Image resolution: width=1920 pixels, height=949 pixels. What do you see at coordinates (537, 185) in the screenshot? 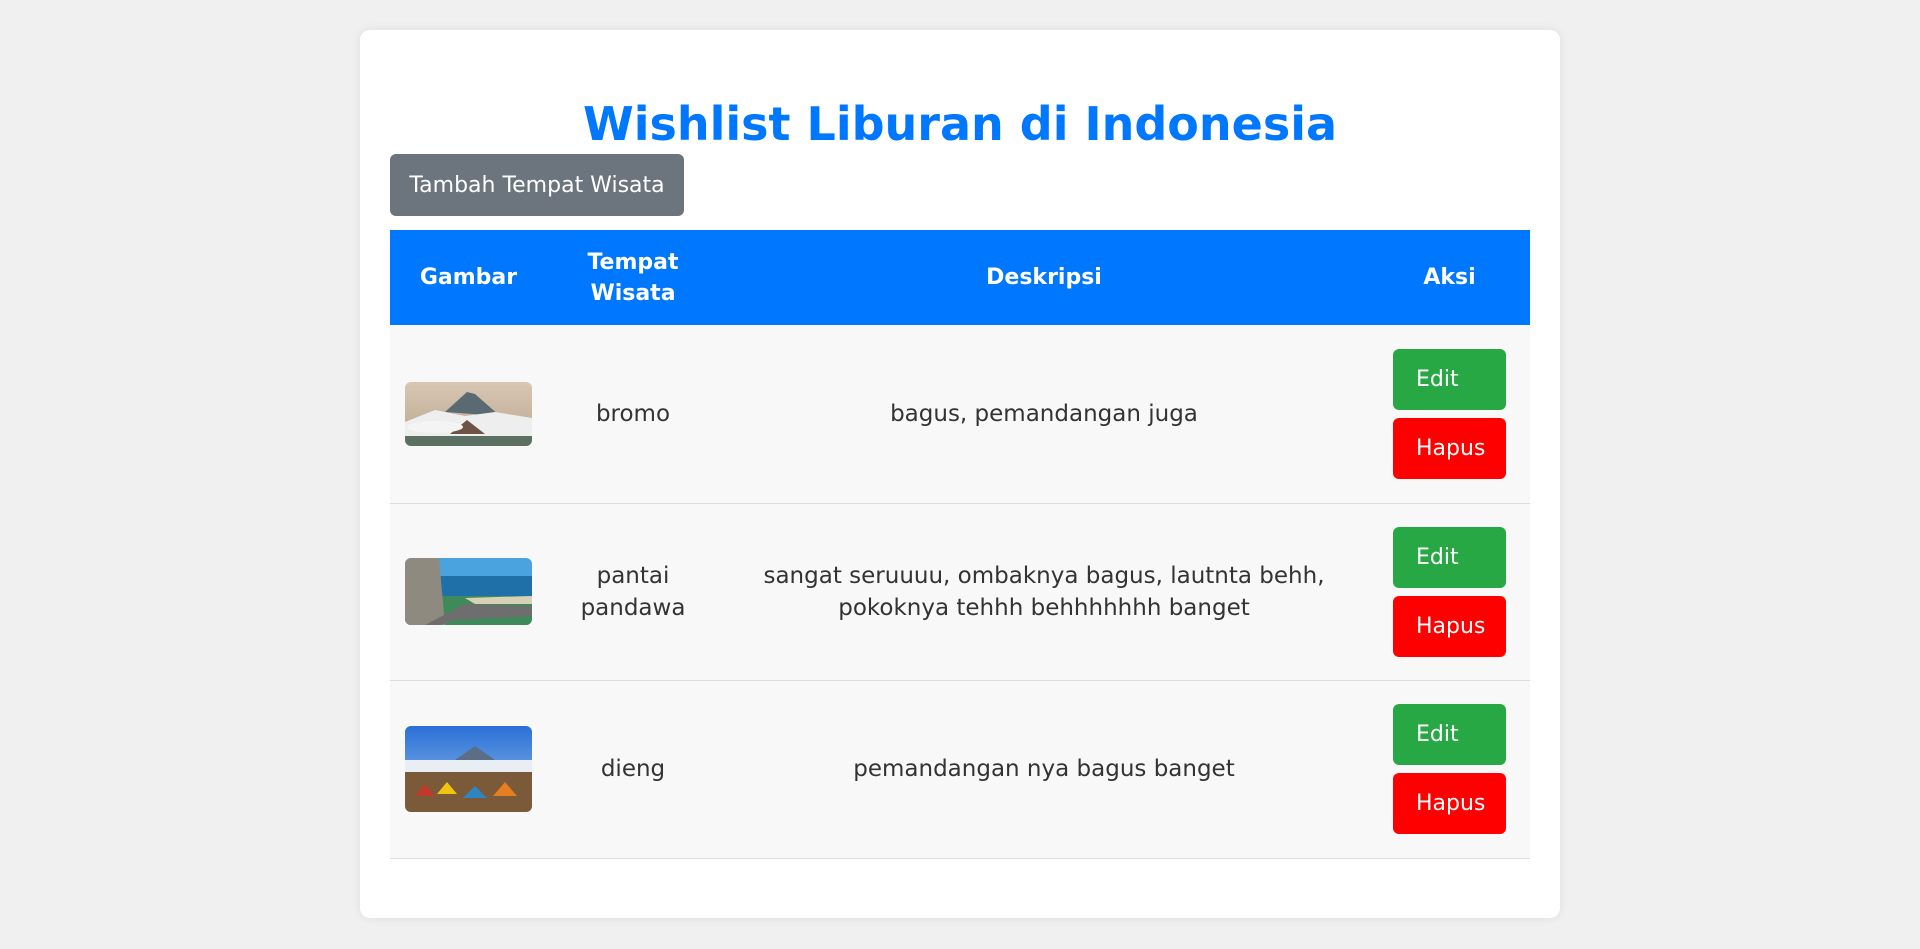
I see `add-destination-button: Tambah Tempat Wisata` at bounding box center [537, 185].